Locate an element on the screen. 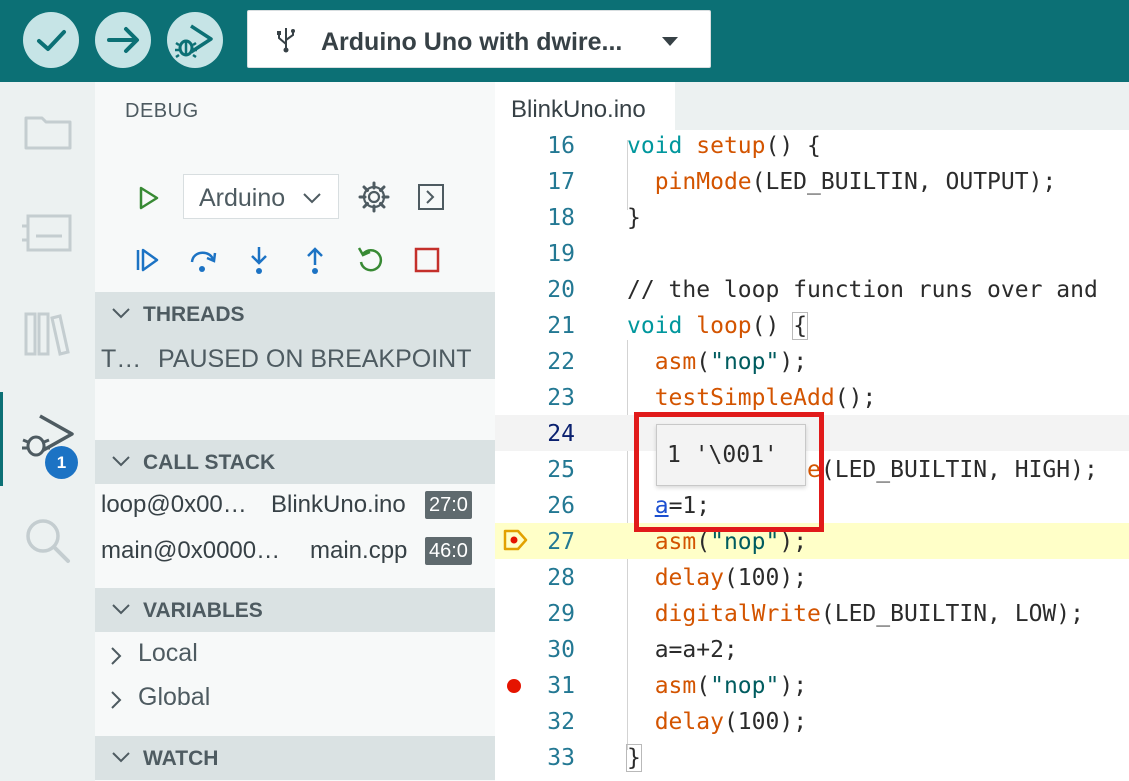  restart-icon is located at coordinates (371, 260).